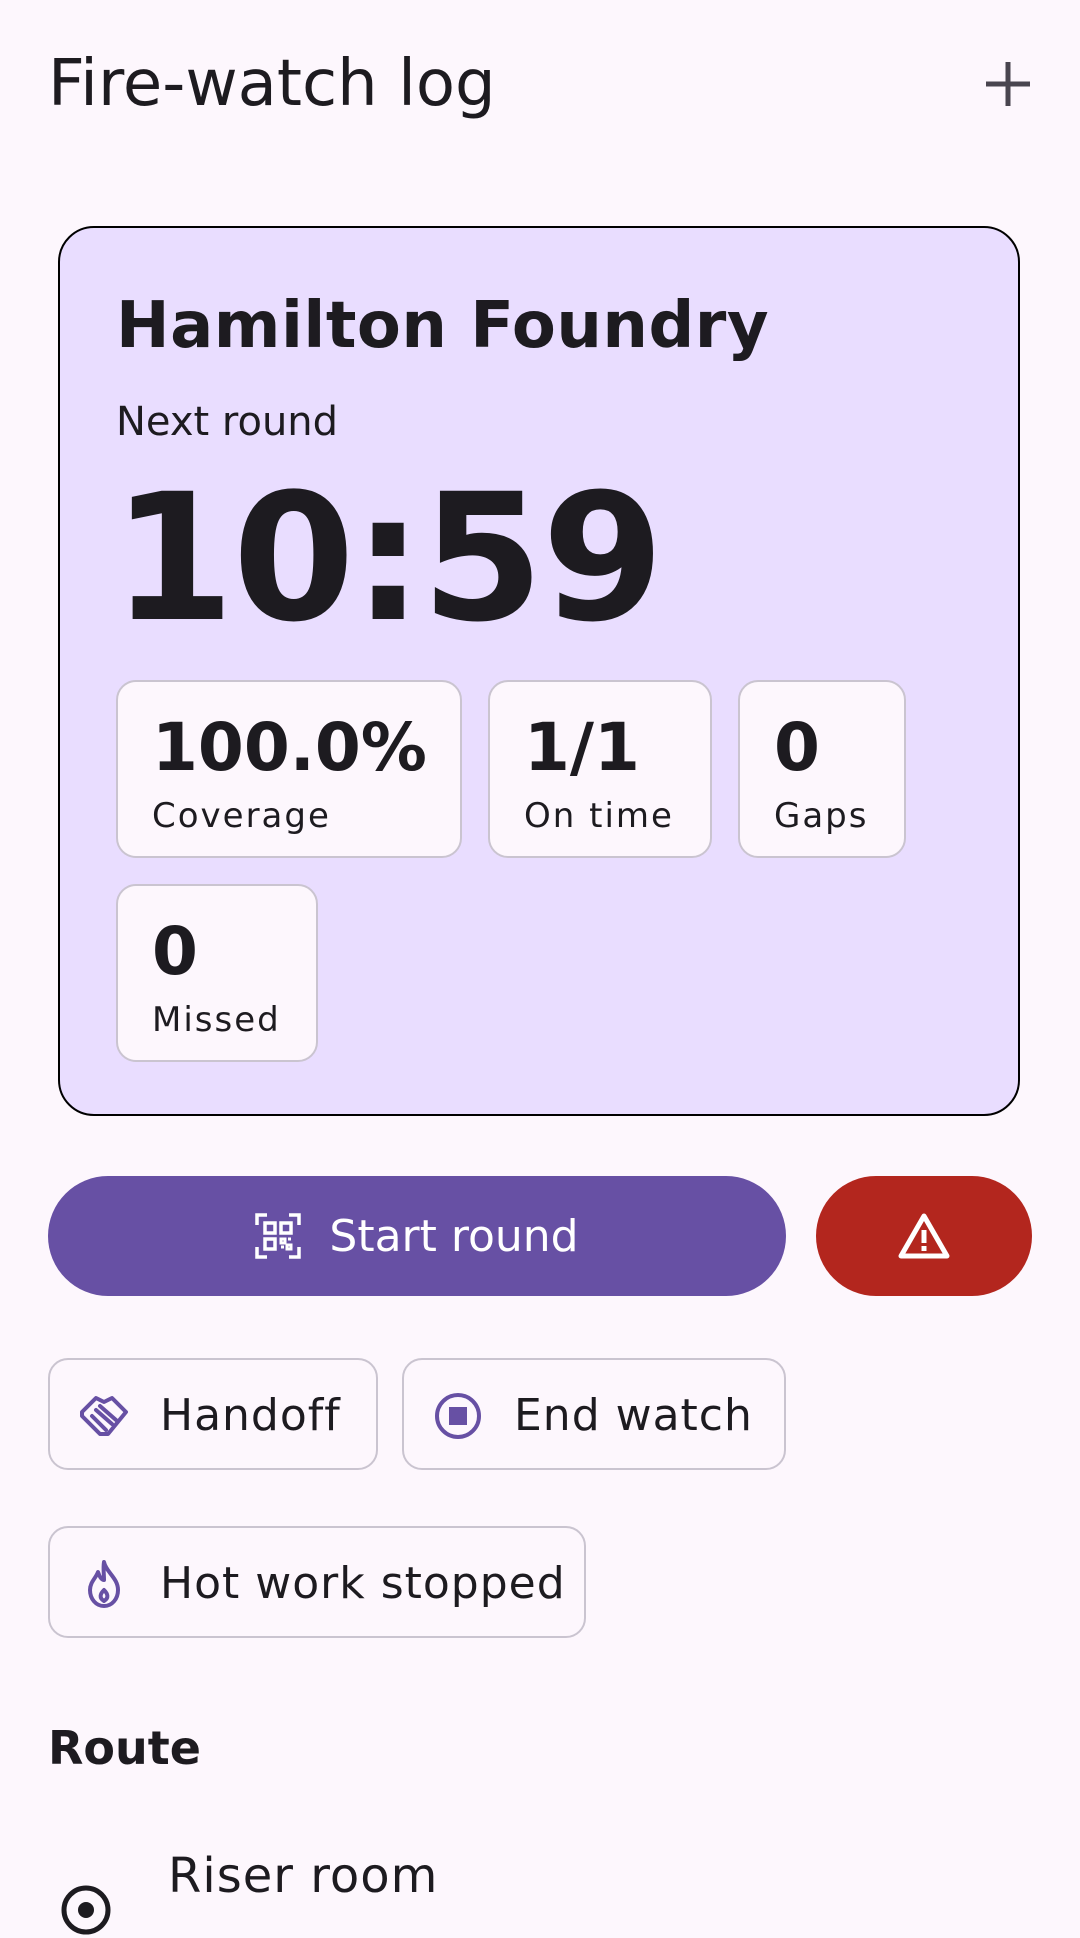  I want to click on stat-coverage: 100.0% Coverage, so click(289, 769).